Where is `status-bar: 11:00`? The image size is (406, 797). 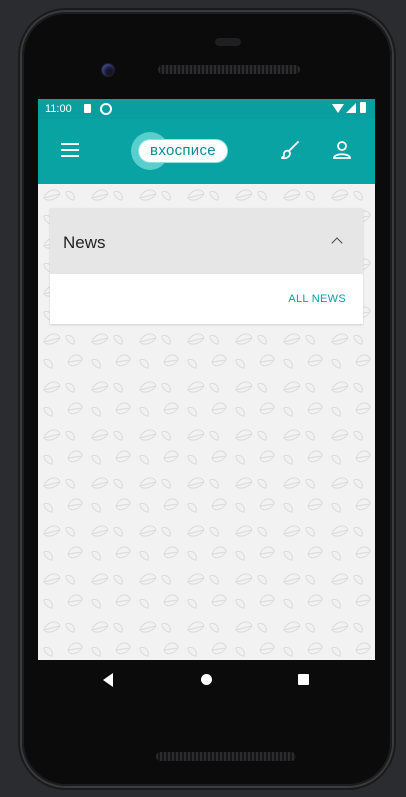
status-bar: 11:00 is located at coordinates (206, 109).